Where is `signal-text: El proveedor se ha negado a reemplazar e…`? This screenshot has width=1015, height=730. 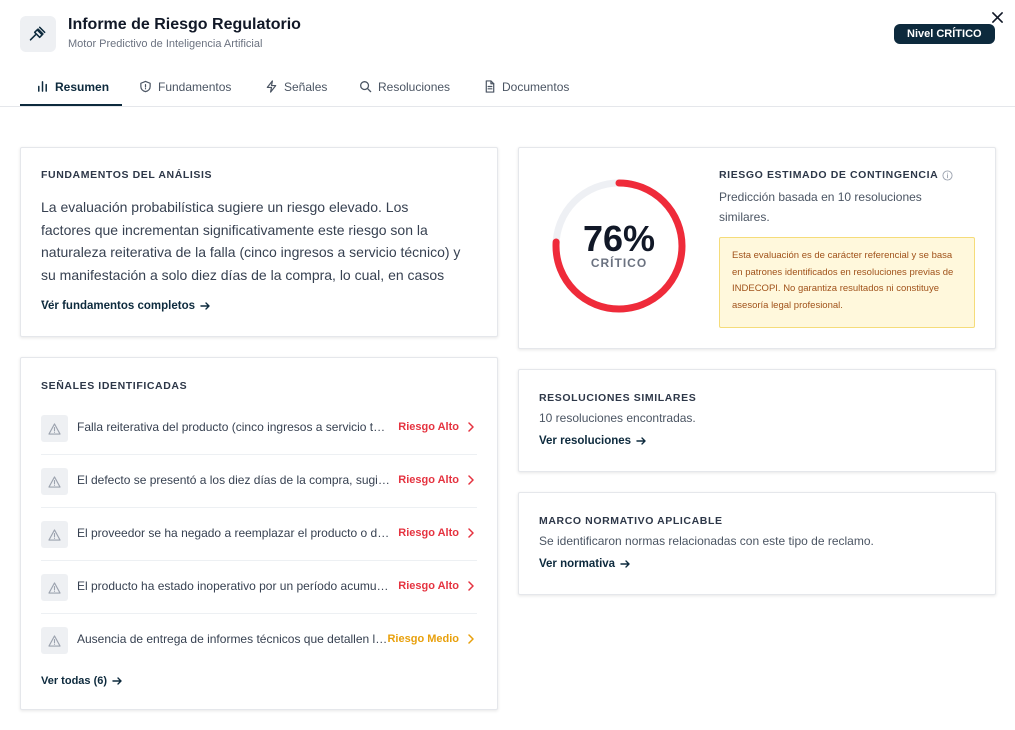 signal-text: El proveedor se ha negado a reemplazar e… is located at coordinates (234, 533).